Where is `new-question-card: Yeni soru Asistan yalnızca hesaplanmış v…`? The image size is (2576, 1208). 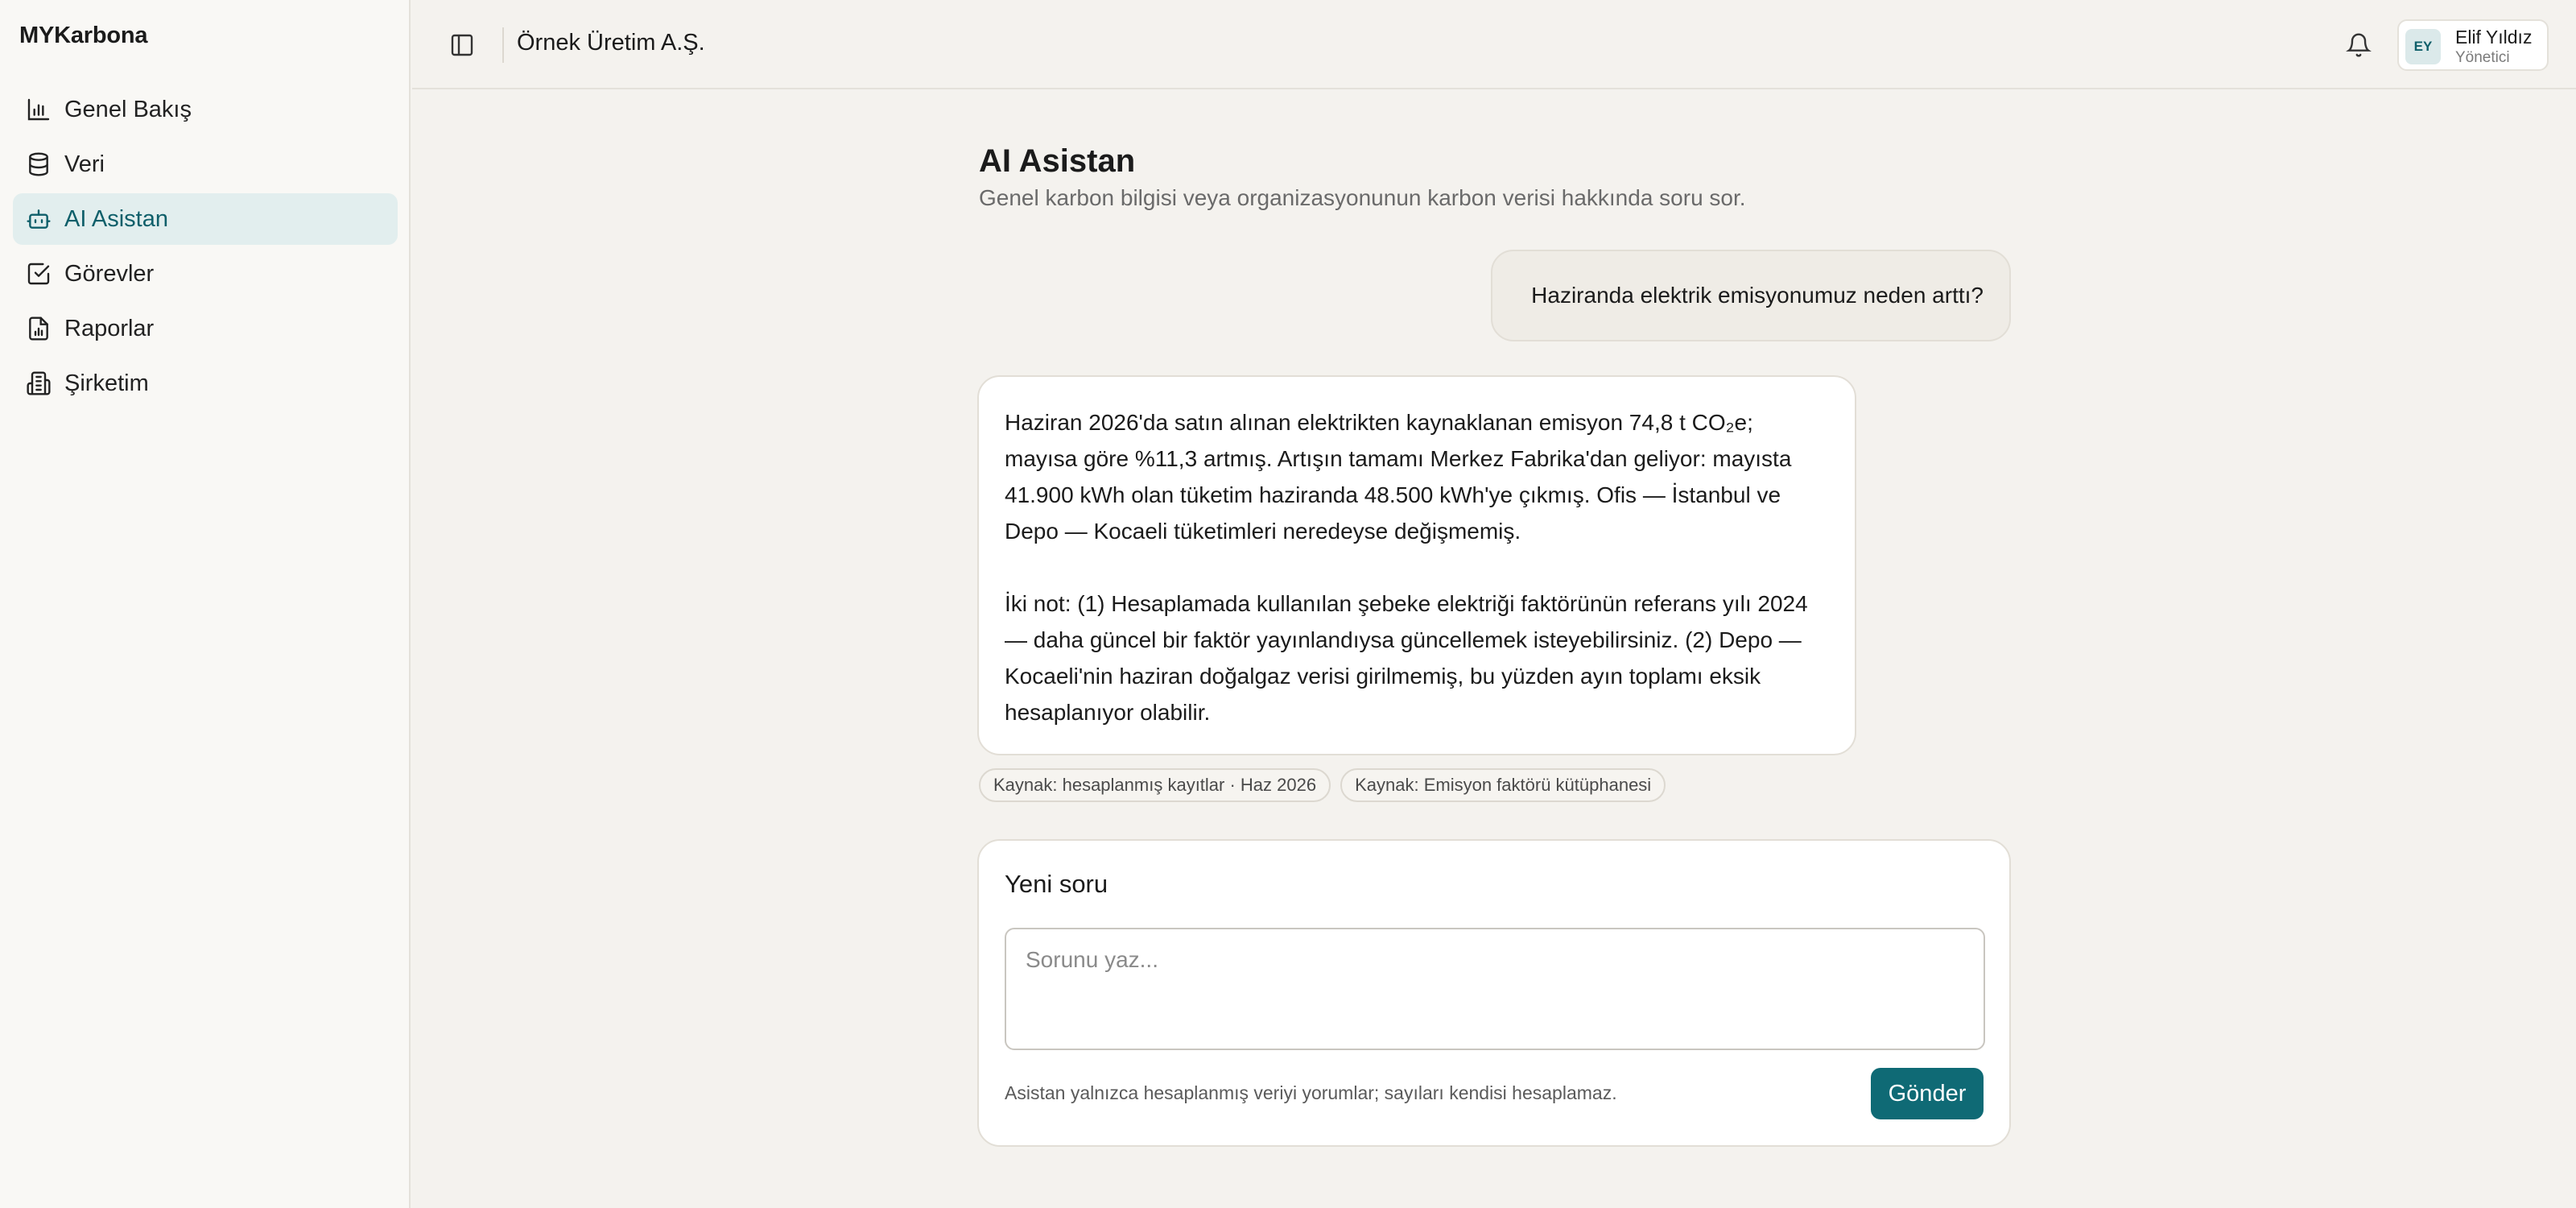 new-question-card: Yeni soru Asistan yalnızca hesaplanmış v… is located at coordinates (1494, 993).